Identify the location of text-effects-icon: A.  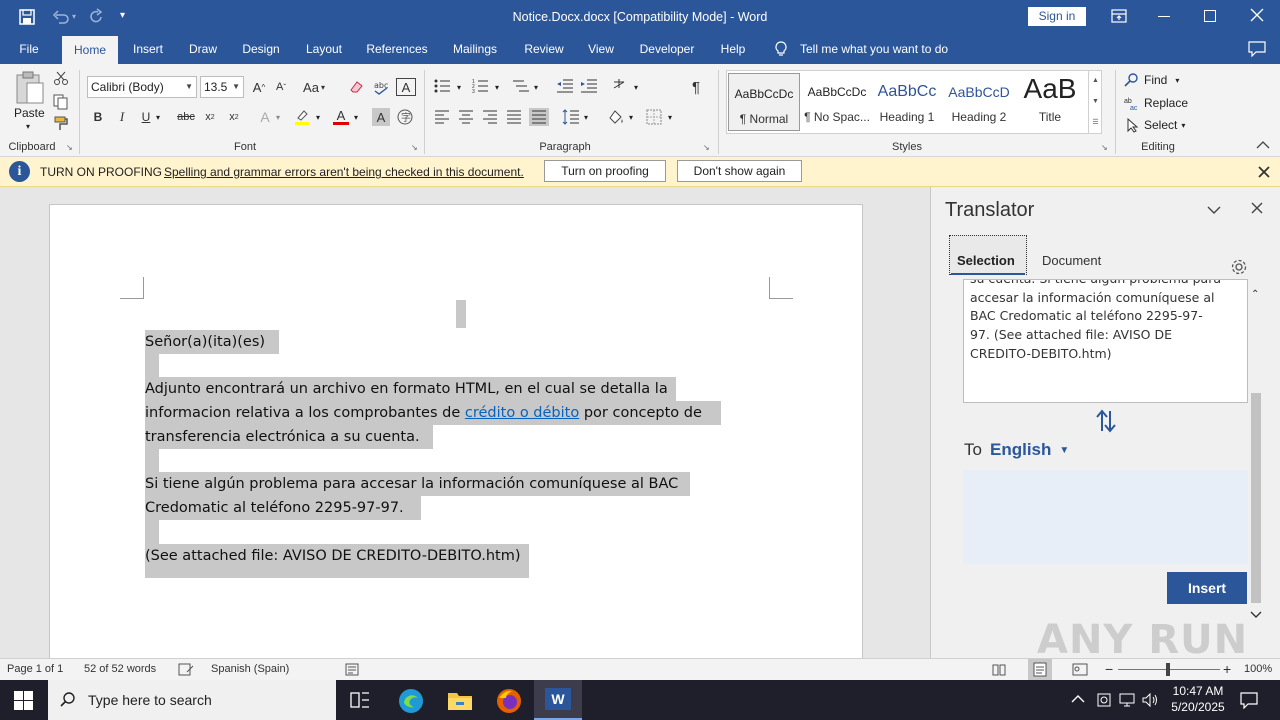
(265, 117).